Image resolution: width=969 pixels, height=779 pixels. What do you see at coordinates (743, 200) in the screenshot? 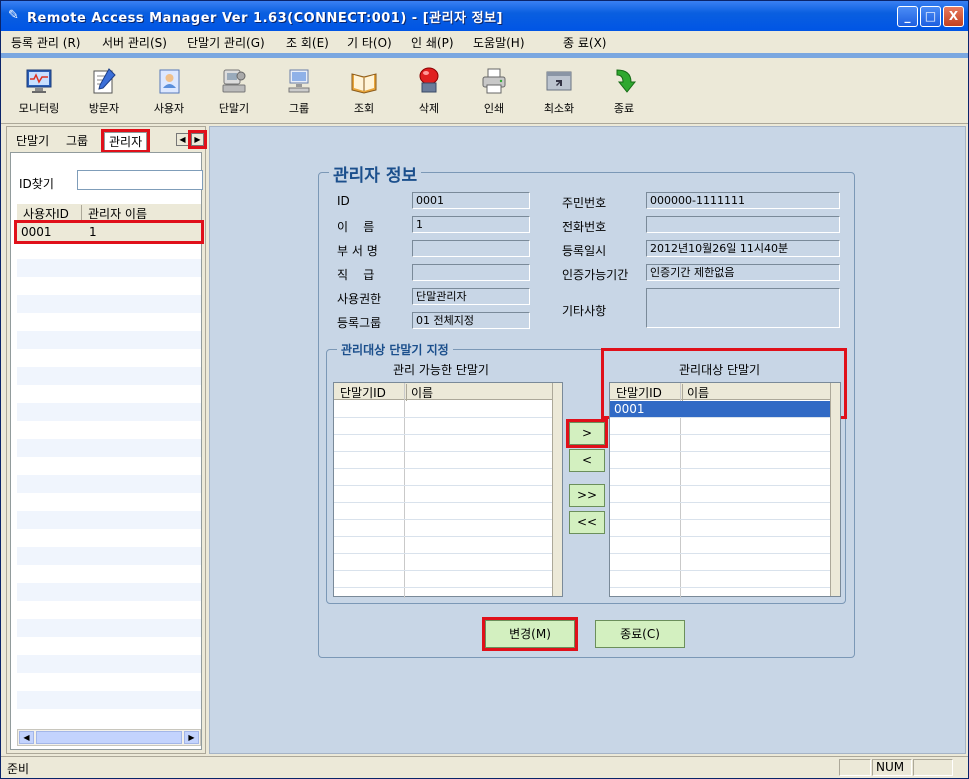
I see `field-ssn: 000000-1111111` at bounding box center [743, 200].